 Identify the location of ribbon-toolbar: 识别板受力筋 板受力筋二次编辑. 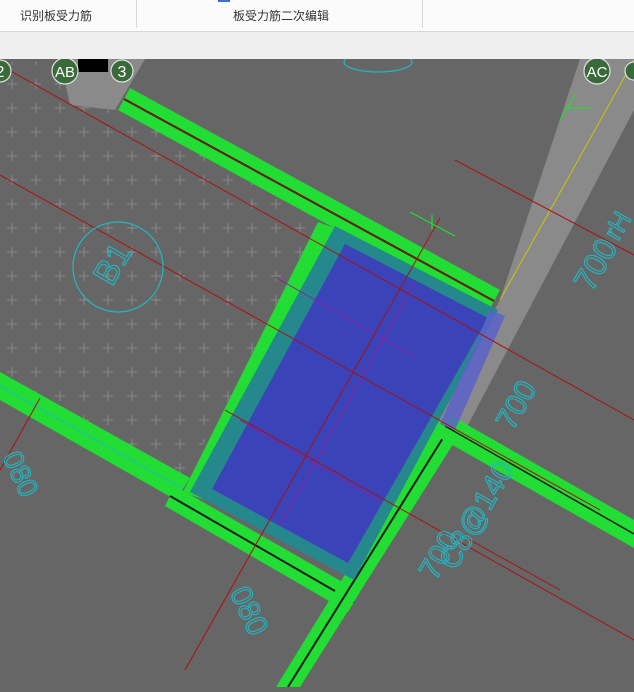
(317, 16).